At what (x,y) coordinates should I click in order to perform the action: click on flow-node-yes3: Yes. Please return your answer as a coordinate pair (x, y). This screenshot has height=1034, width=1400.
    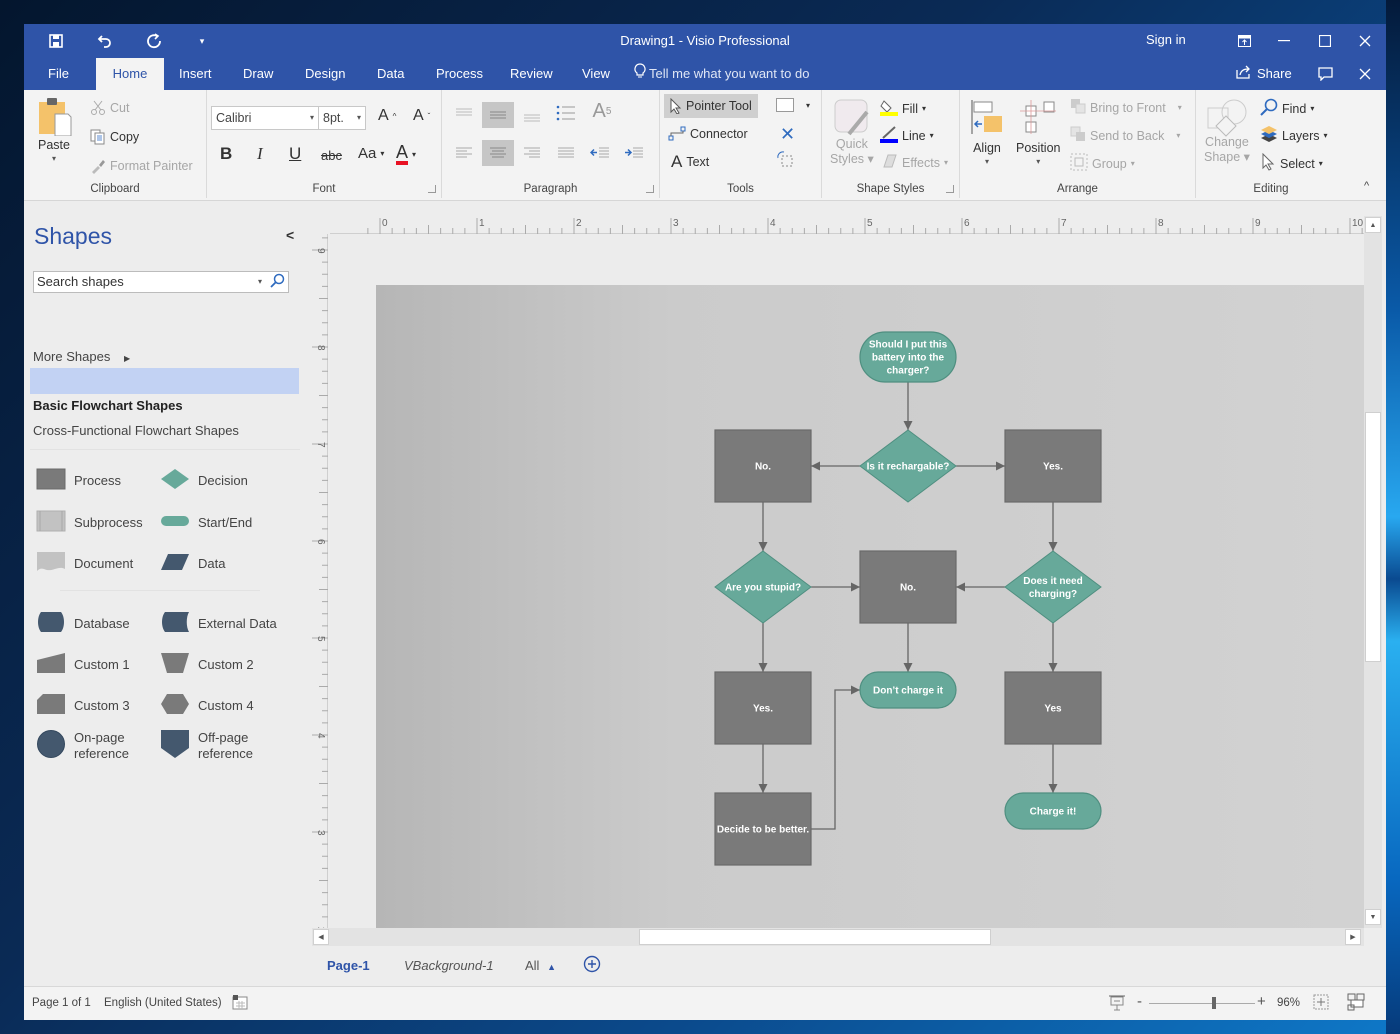
    Looking at the image, I should click on (1053, 708).